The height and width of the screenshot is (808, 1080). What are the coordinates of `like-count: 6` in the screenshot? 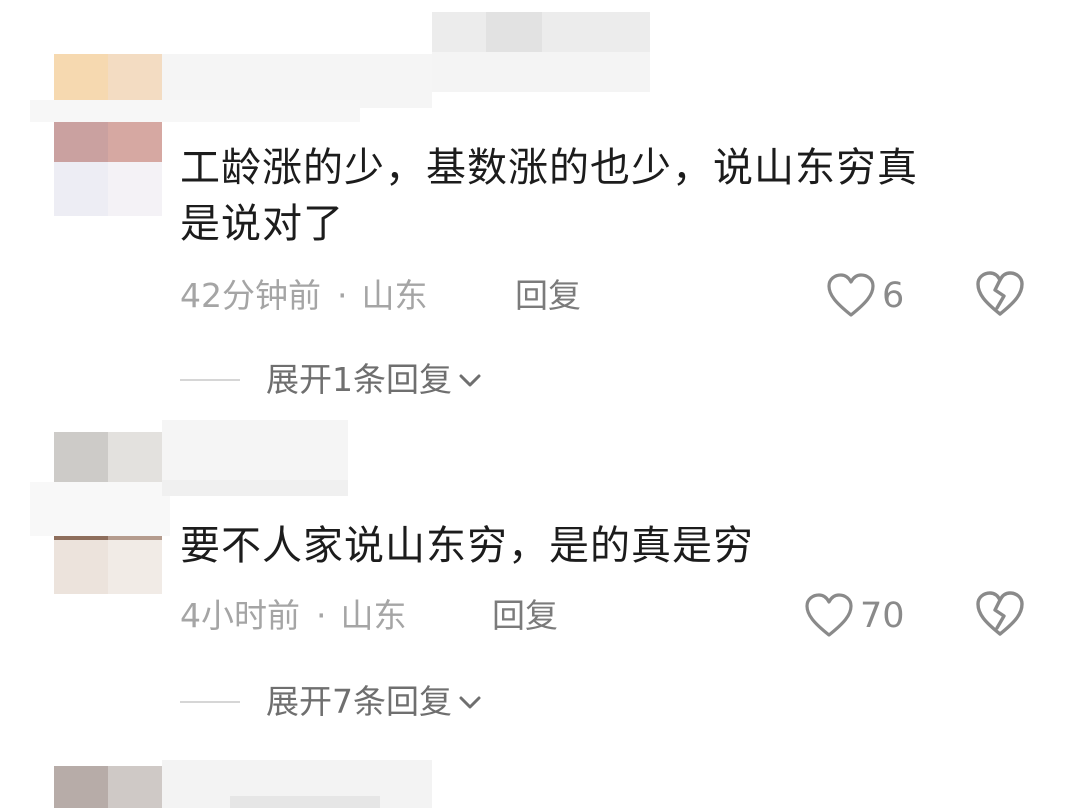 It's located at (893, 296).